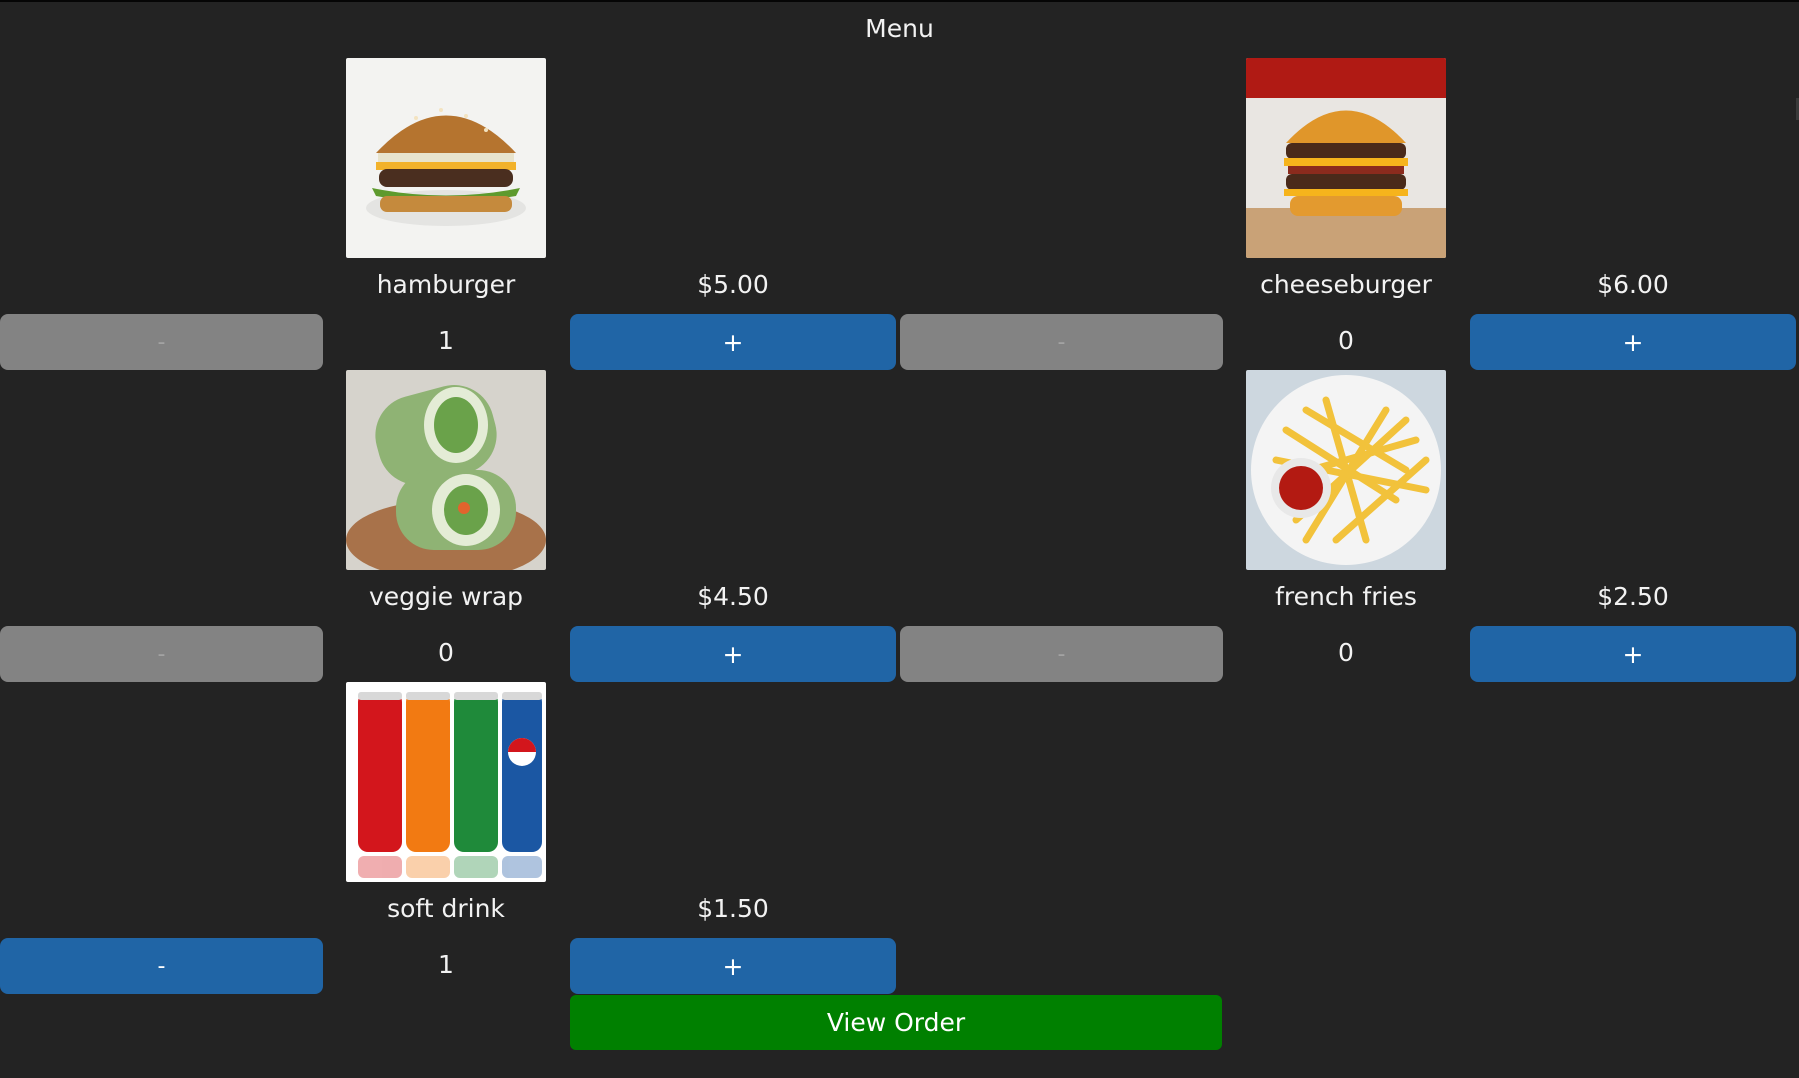 The width and height of the screenshot is (1799, 1078). What do you see at coordinates (446, 158) in the screenshot?
I see `hamburger-photo` at bounding box center [446, 158].